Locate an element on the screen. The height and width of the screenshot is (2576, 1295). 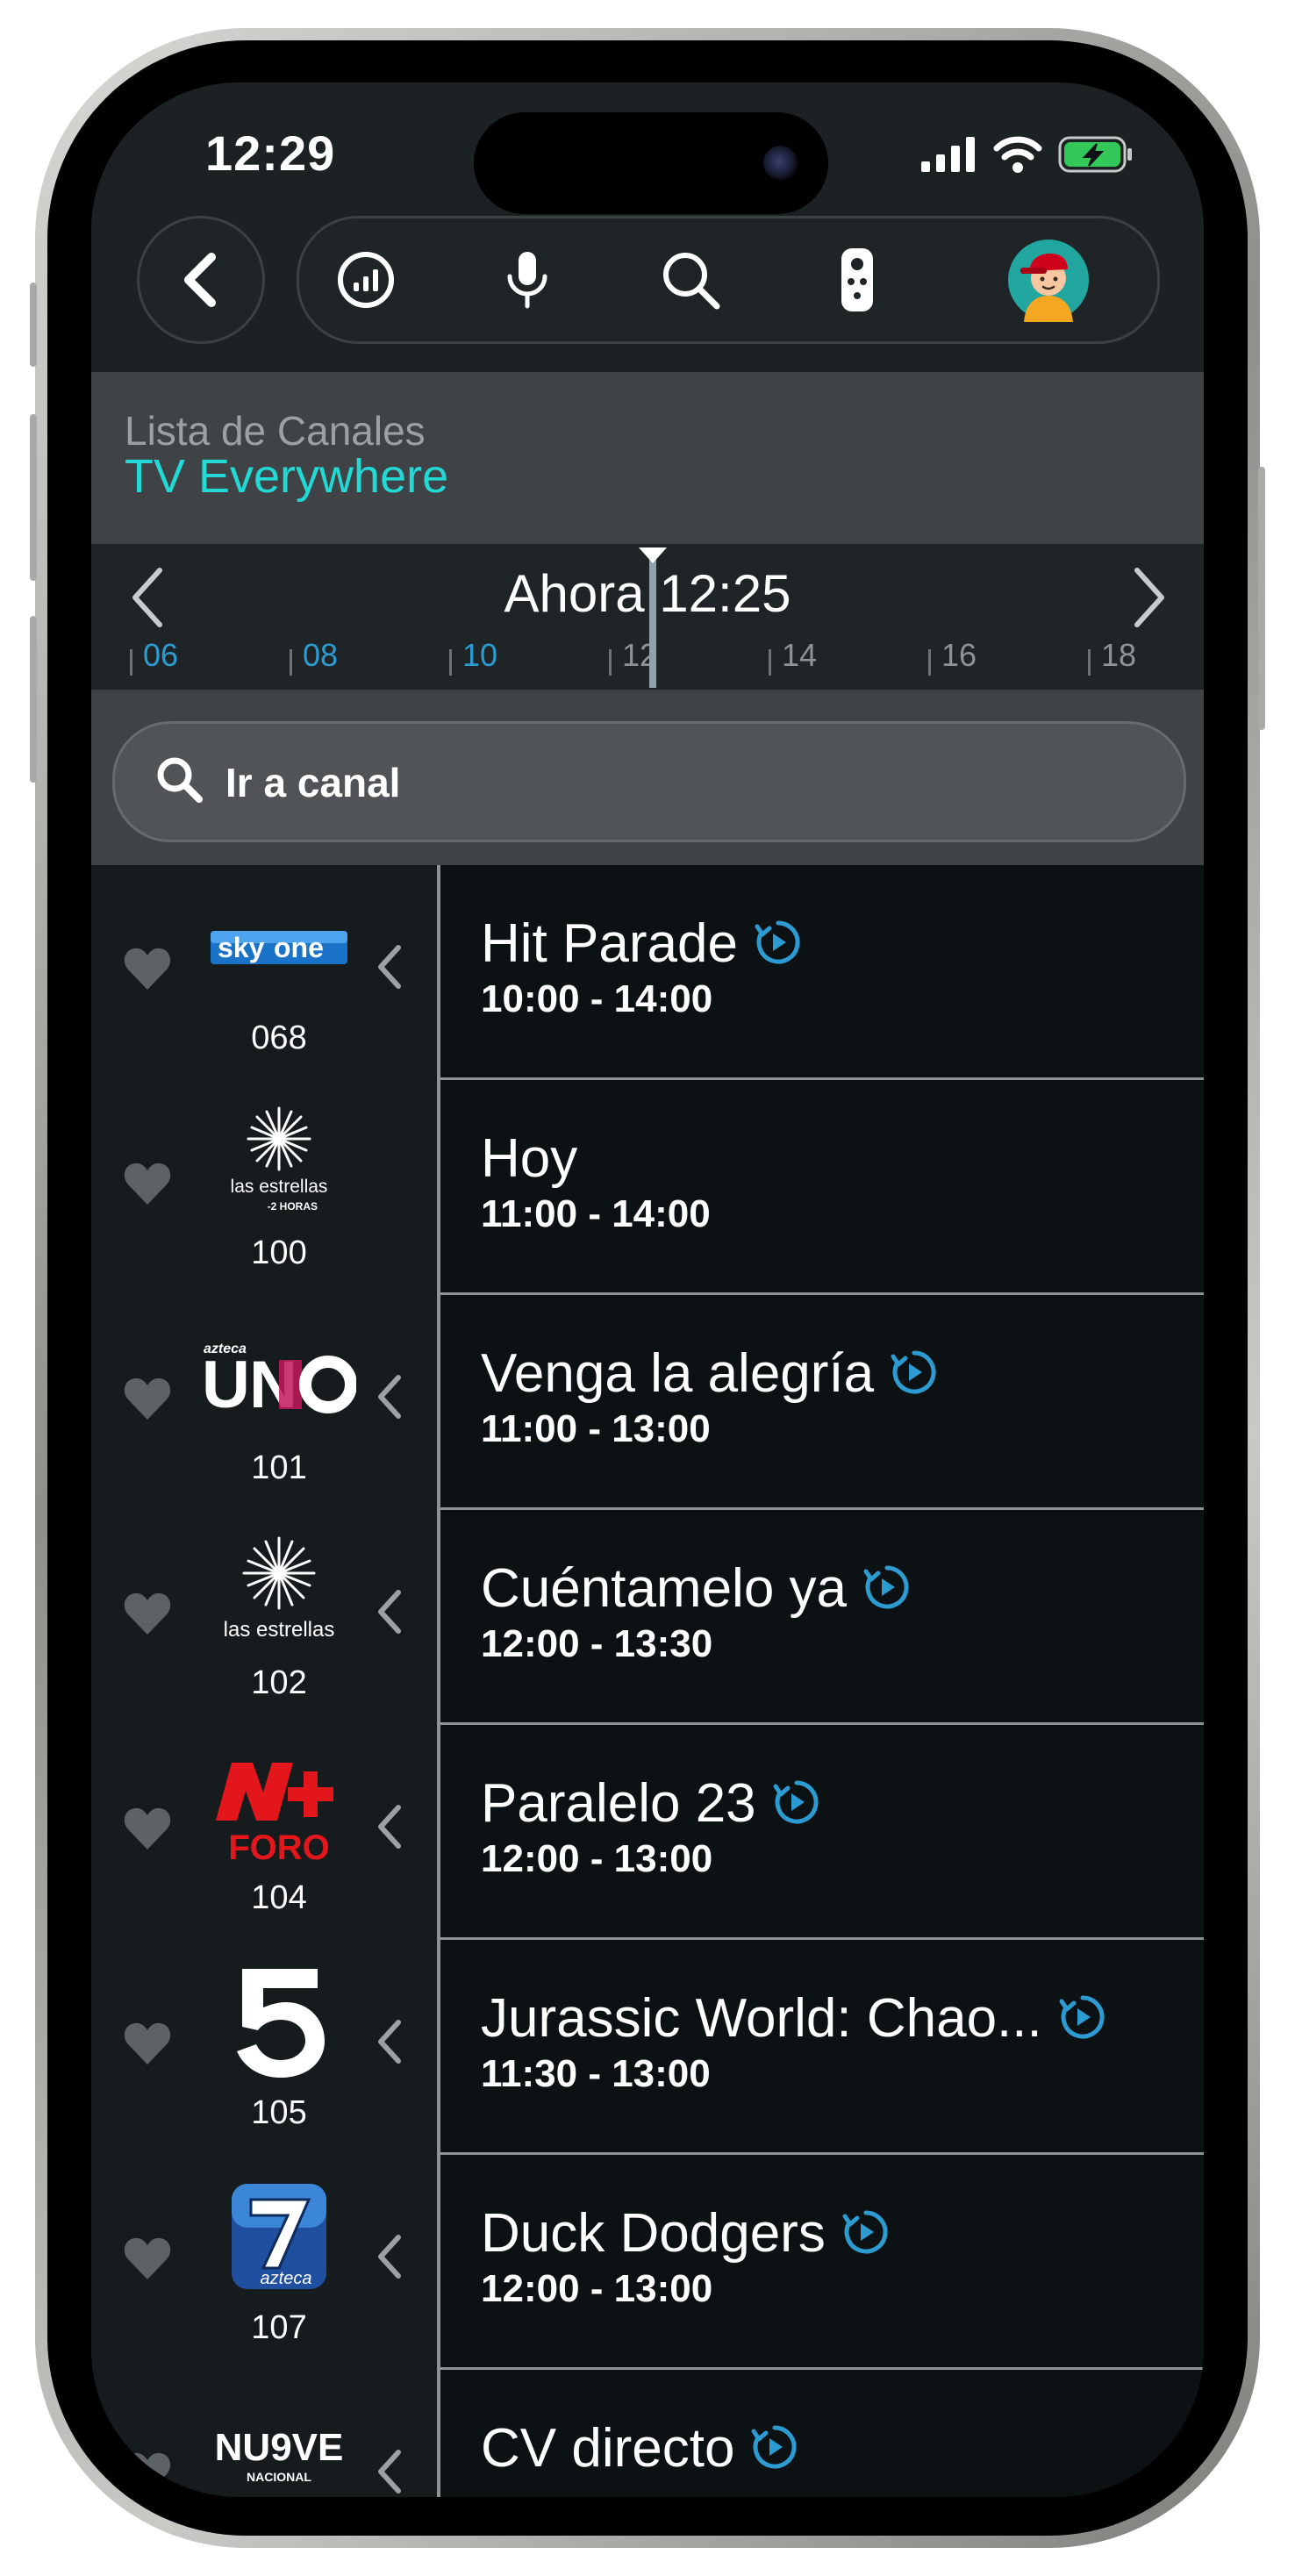
channel-cell: * 105 is located at coordinates (264, 2047).